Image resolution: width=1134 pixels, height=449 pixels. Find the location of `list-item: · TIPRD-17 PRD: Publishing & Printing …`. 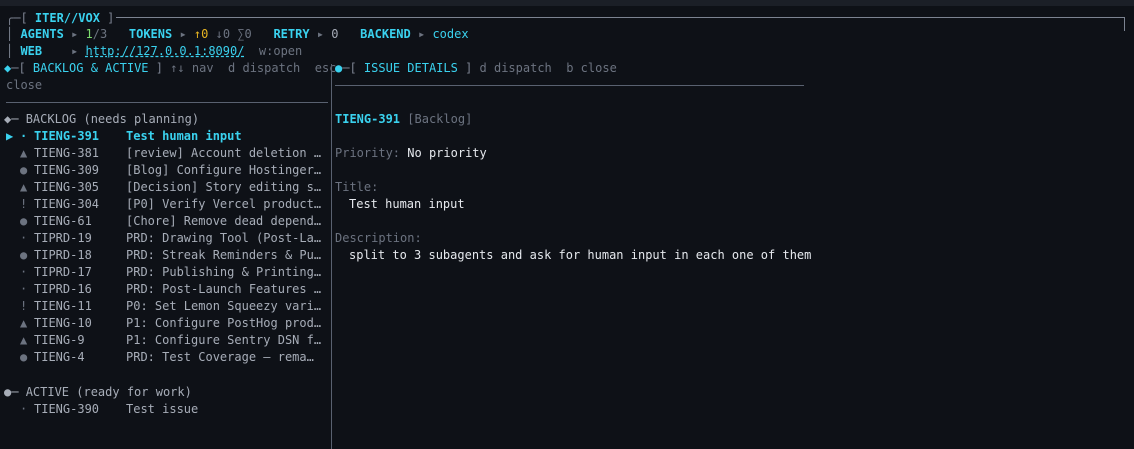

list-item: · TIPRD-17 PRD: Publishing & Printing … is located at coordinates (167, 272).